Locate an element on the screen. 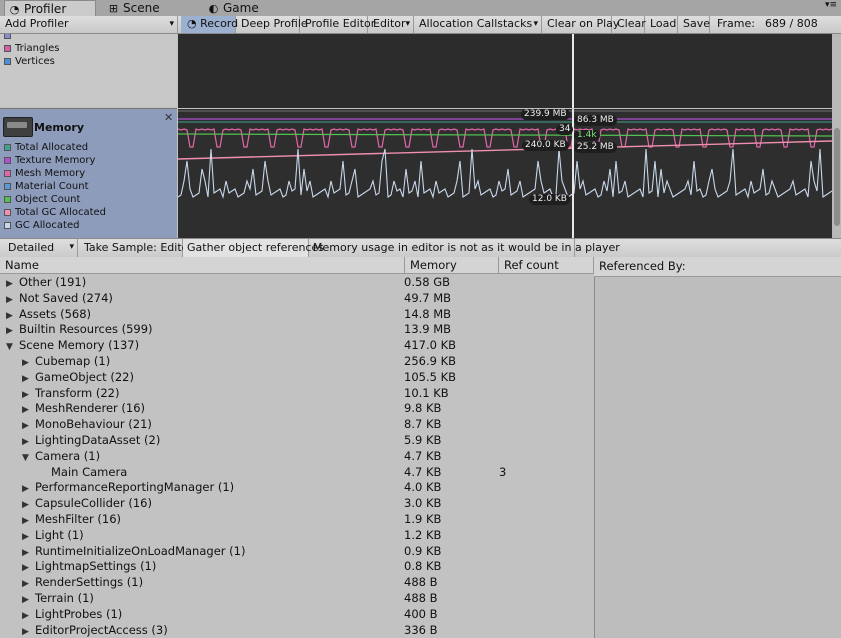 The height and width of the screenshot is (638, 841). editor-target-dropdown: Editor is located at coordinates (391, 24).